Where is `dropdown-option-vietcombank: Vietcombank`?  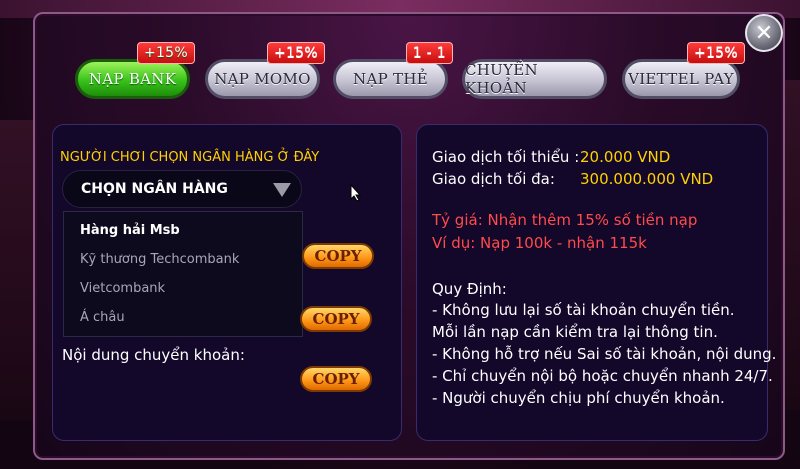
dropdown-option-vietcombank: Vietcombank is located at coordinates (122, 288).